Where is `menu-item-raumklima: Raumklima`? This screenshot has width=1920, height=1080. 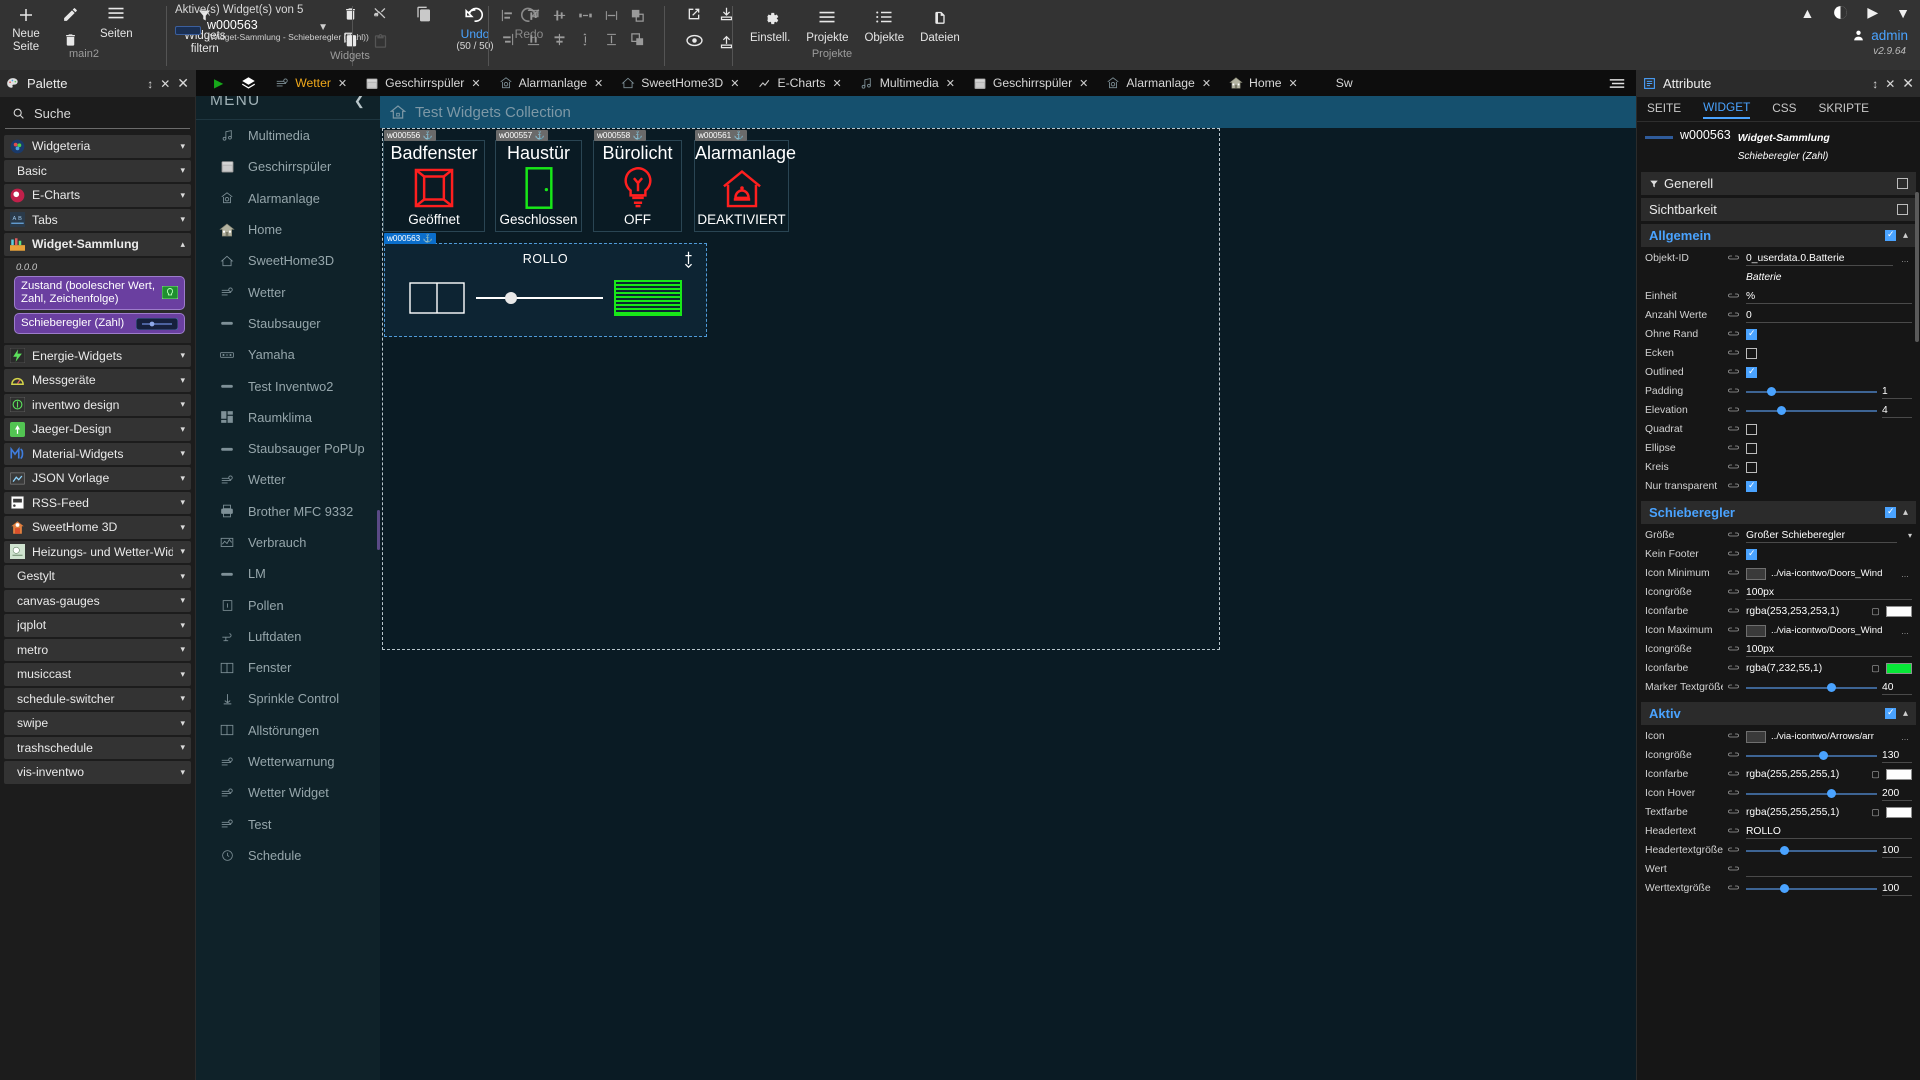
menu-item-raumklima: Raumklima is located at coordinates (288, 417).